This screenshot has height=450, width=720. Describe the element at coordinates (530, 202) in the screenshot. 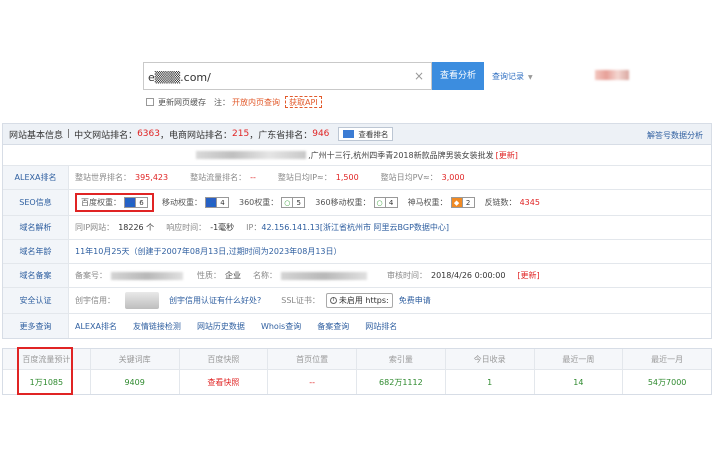

I see `backlink-count: 4345` at that location.